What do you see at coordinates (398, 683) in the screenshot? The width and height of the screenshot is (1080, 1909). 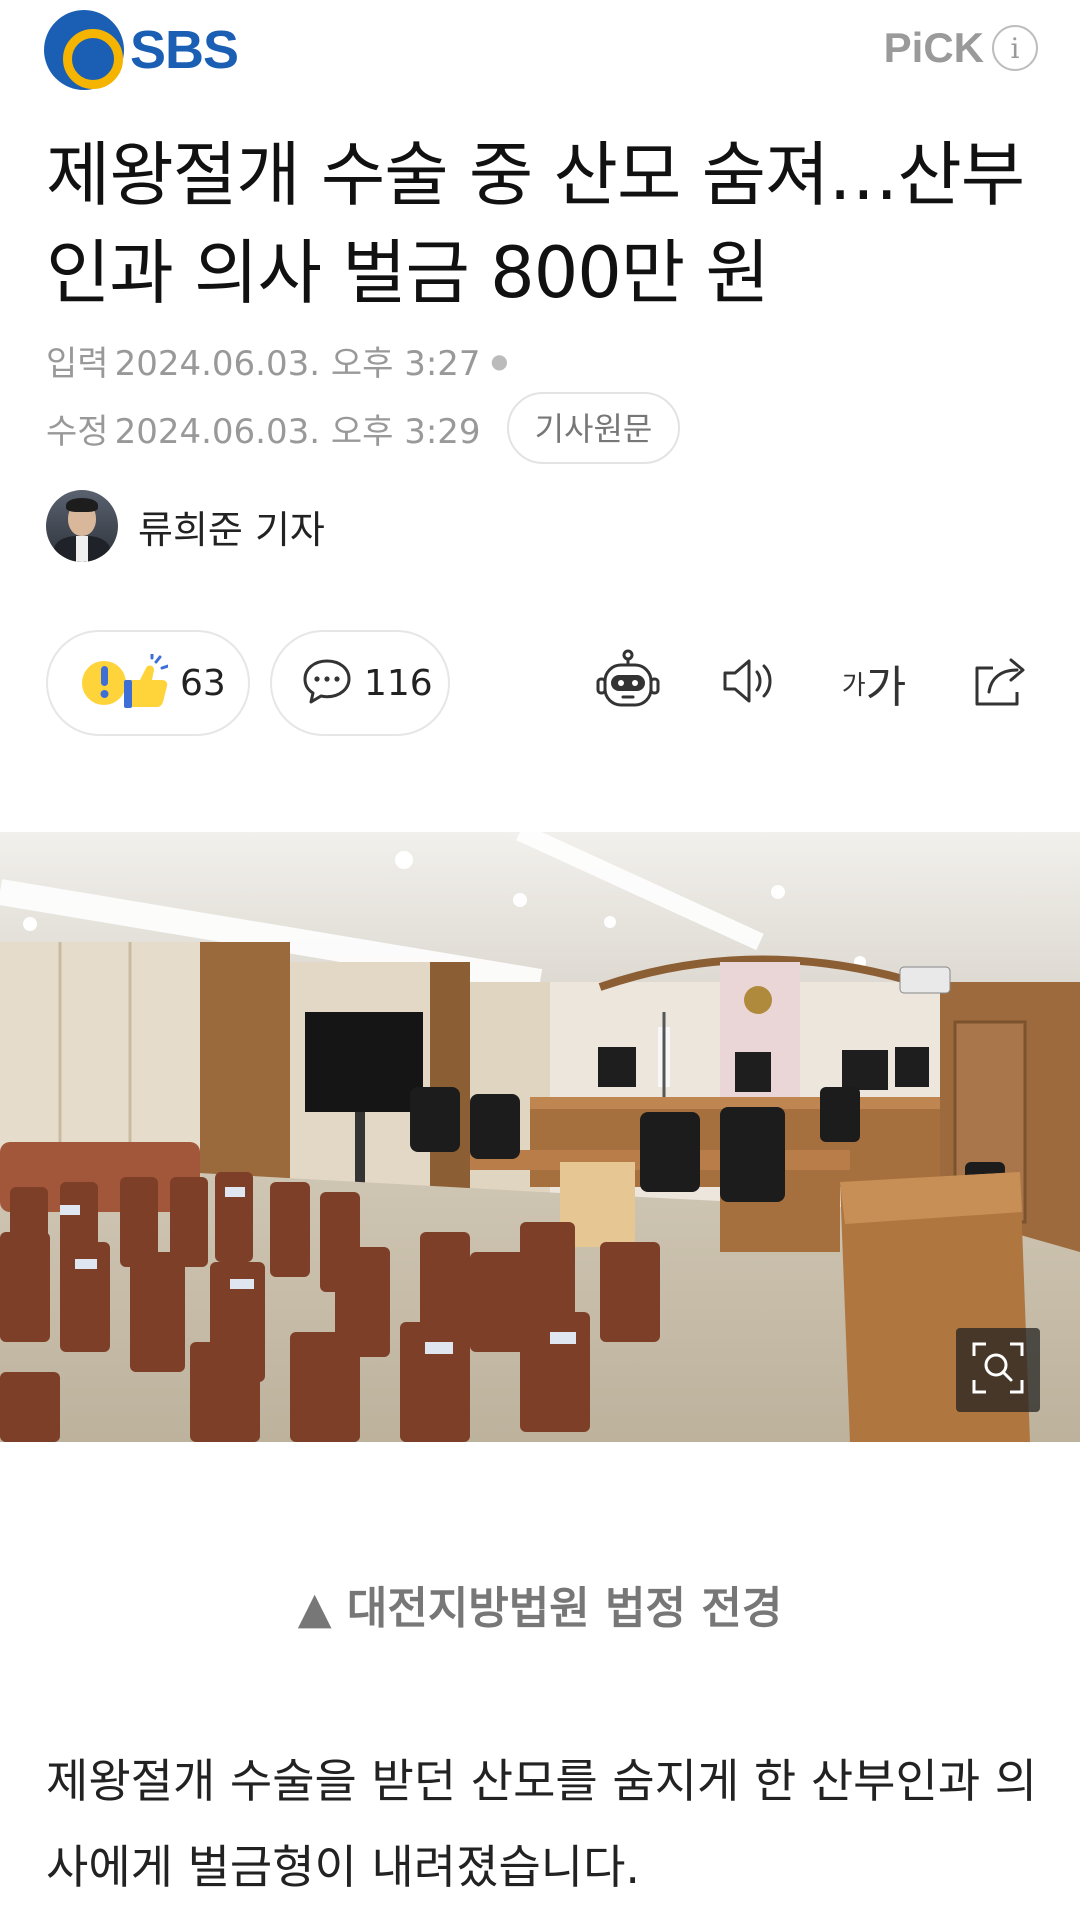 I see `comment-count: 116` at bounding box center [398, 683].